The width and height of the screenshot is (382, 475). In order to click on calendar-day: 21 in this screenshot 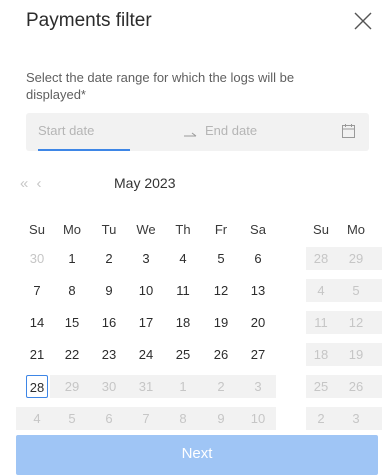, I will do `click(37, 354)`.